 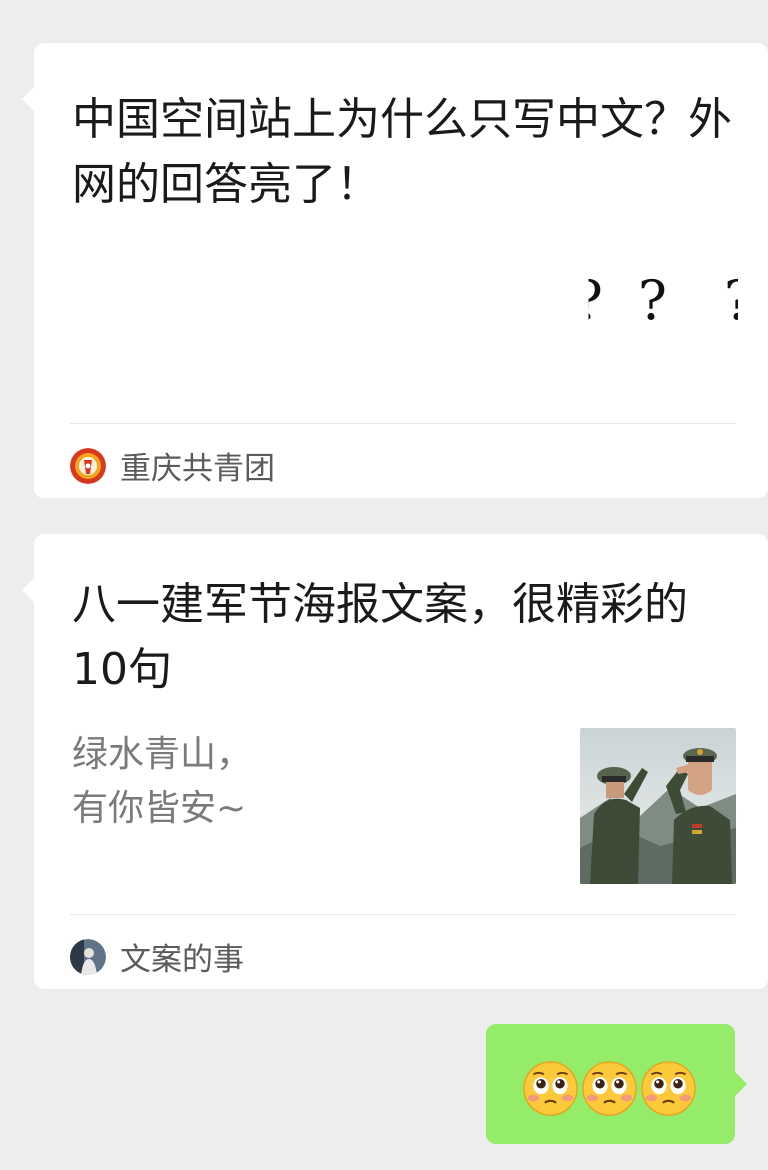 What do you see at coordinates (88, 956) in the screenshot?
I see `person-avatar-icon` at bounding box center [88, 956].